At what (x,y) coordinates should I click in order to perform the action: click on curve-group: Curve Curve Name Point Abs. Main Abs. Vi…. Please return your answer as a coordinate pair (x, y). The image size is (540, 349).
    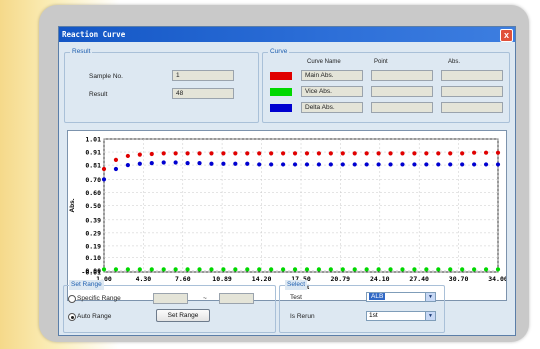
    Looking at the image, I should click on (386, 85).